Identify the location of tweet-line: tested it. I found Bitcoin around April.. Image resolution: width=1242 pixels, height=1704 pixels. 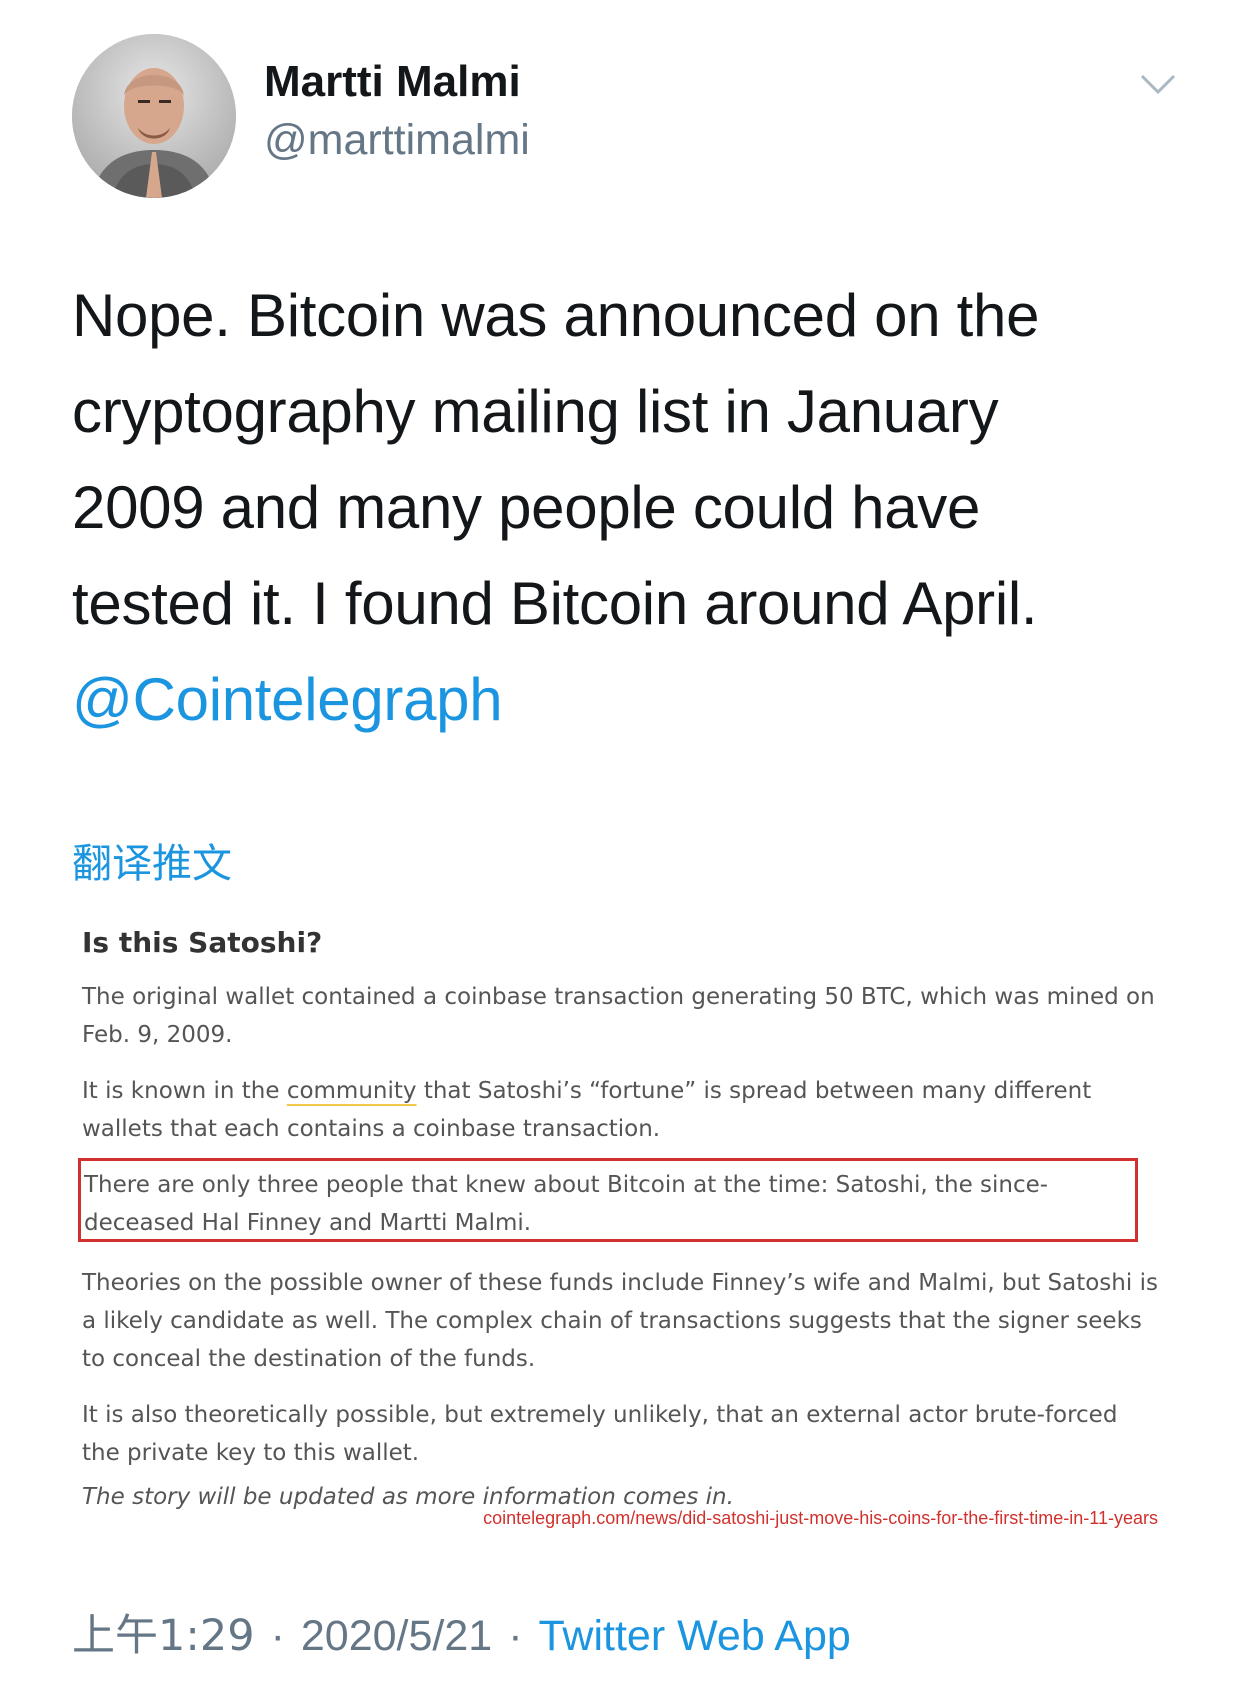
(555, 603).